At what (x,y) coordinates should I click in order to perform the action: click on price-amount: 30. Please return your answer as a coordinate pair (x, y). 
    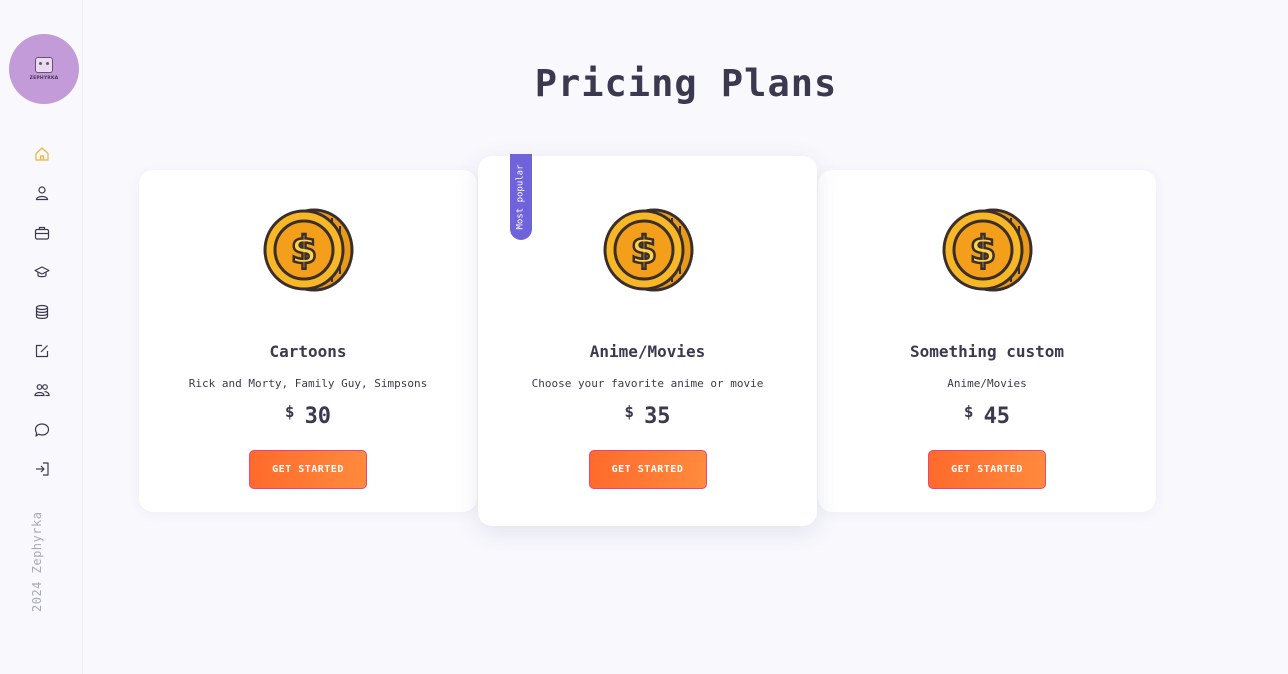
    Looking at the image, I should click on (318, 416).